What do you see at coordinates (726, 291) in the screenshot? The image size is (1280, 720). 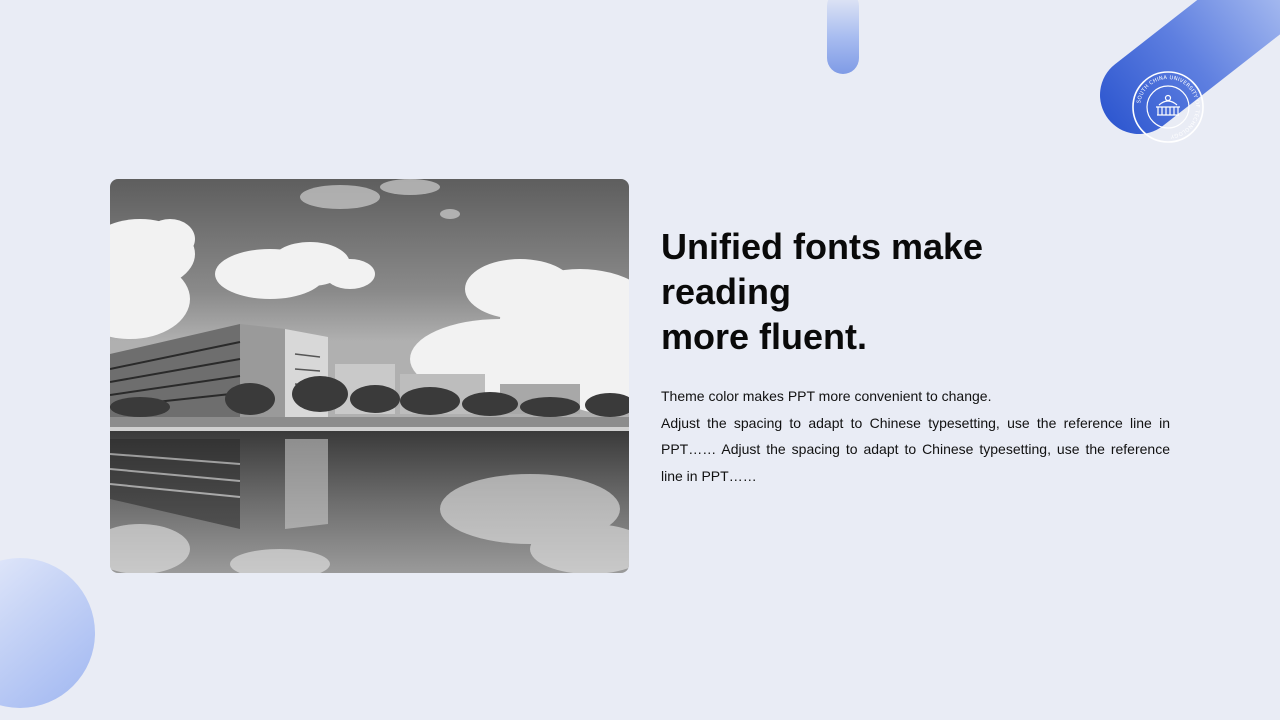 I see `heading-line-2: reading` at bounding box center [726, 291].